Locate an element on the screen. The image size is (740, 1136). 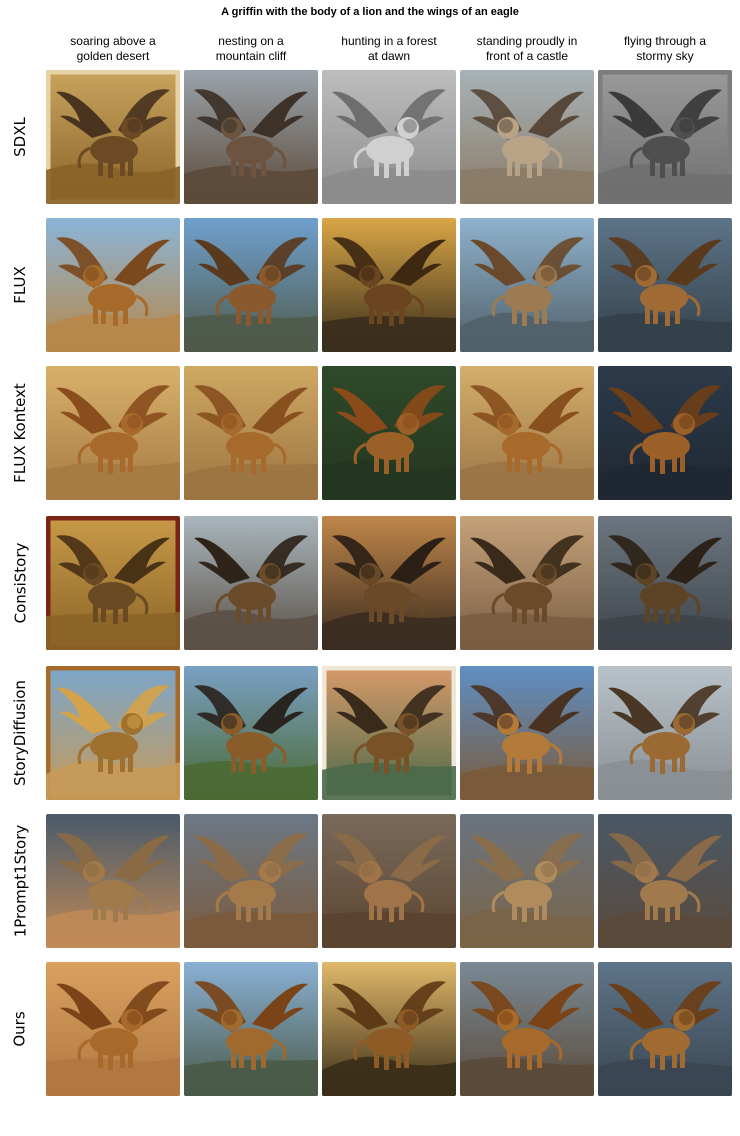
row-label-consistory: ConsiStory is located at coordinates (20, 583).